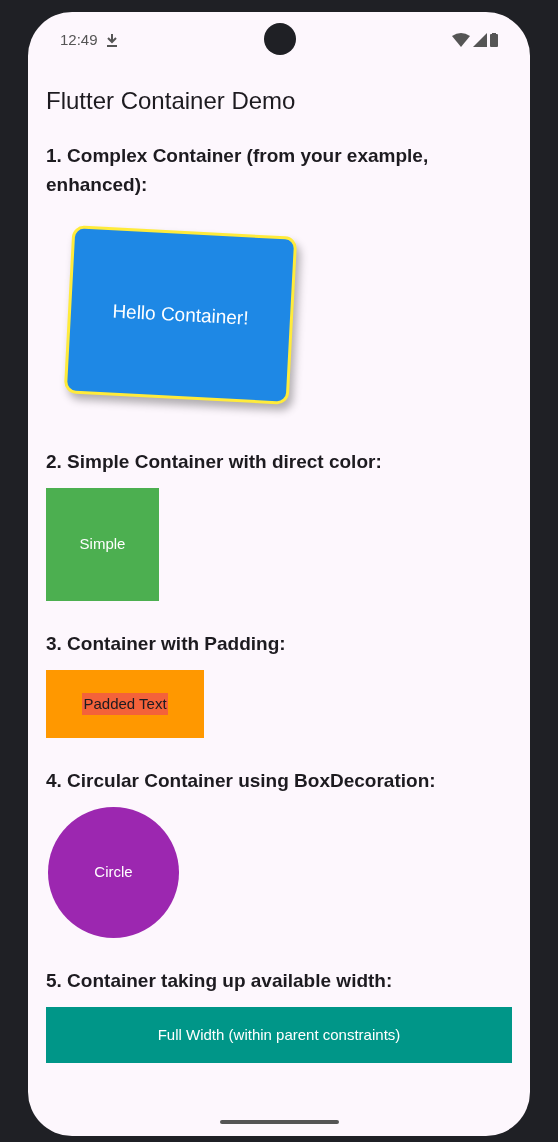 The width and height of the screenshot is (558, 1142). What do you see at coordinates (166, 644) in the screenshot?
I see `section-heading: 3. Container with Padding:` at bounding box center [166, 644].